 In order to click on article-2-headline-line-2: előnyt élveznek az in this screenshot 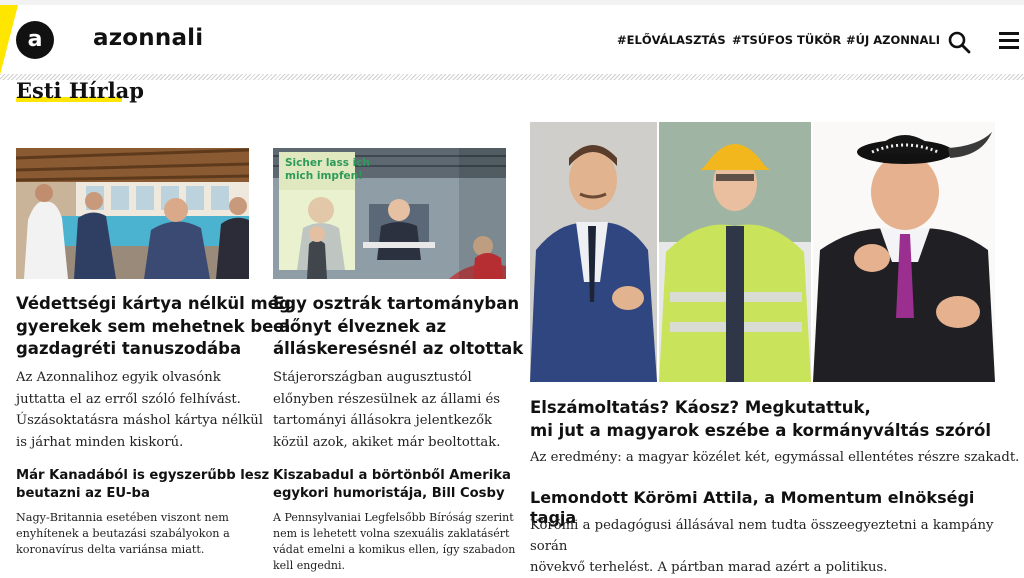, I will do `click(360, 326)`.